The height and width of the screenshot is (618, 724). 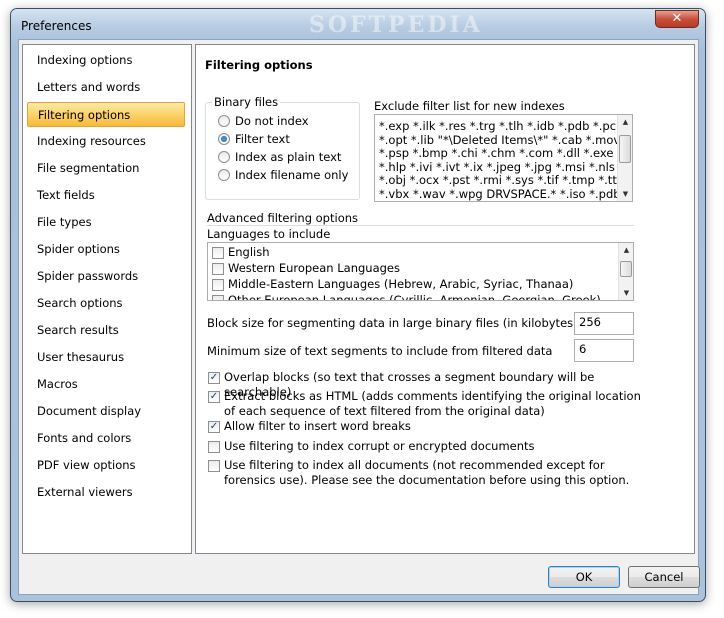 What do you see at coordinates (664, 577) in the screenshot?
I see `cancel-button: Cancel` at bounding box center [664, 577].